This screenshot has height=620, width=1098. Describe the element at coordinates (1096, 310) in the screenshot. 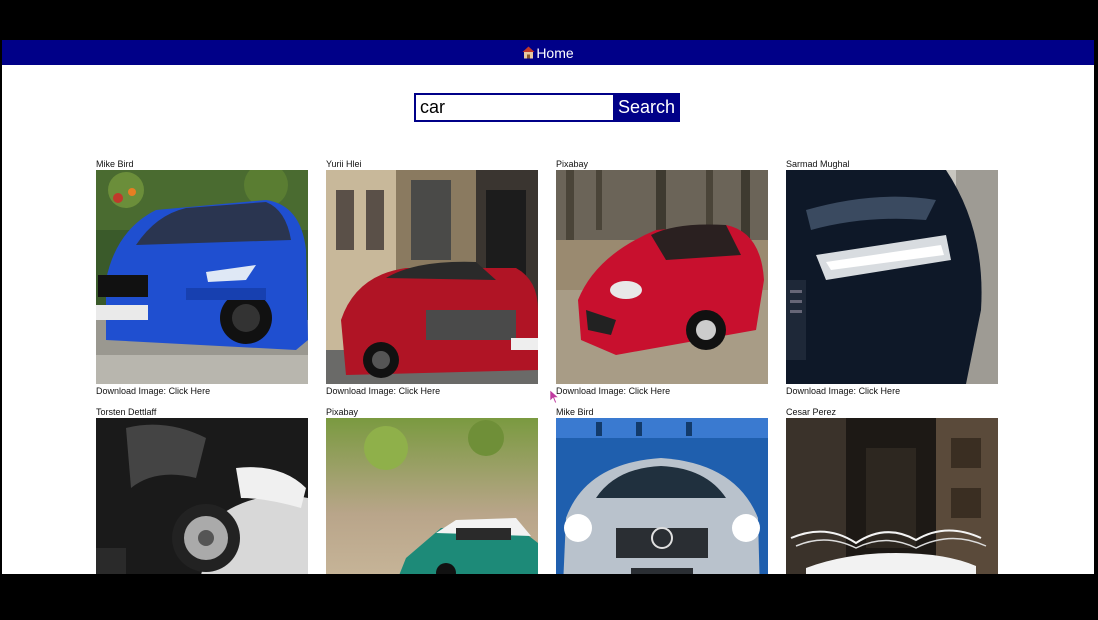

I see `frame-edge-right` at that location.